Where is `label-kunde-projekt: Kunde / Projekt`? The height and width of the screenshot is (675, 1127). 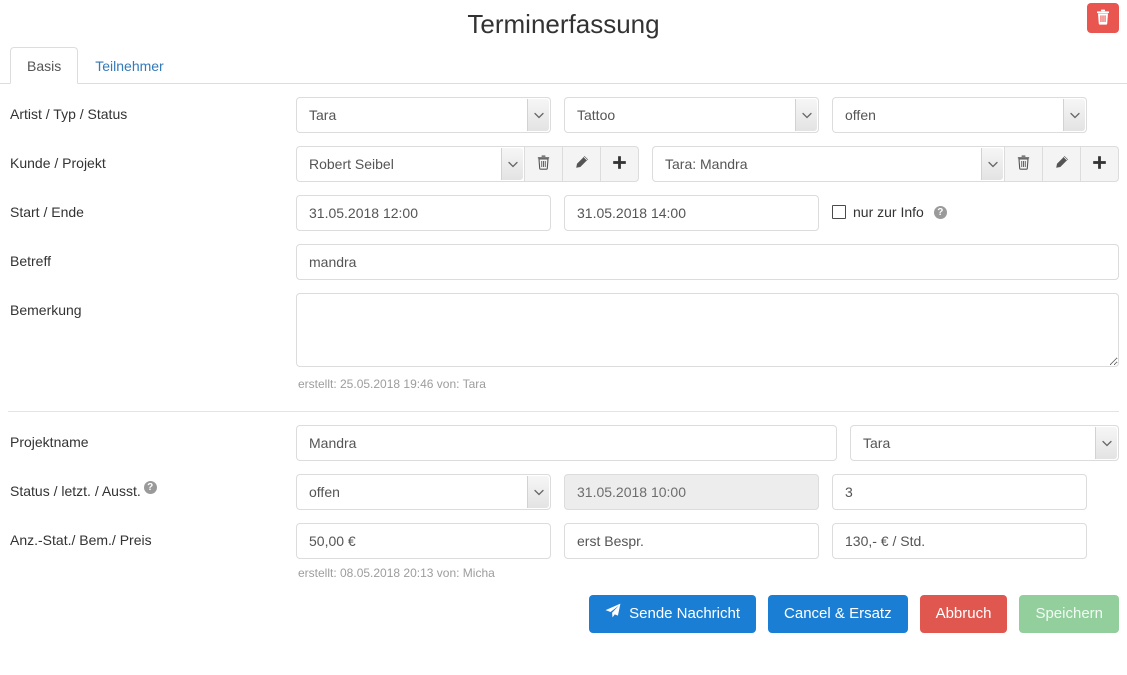 label-kunde-projekt: Kunde / Projekt is located at coordinates (58, 163).